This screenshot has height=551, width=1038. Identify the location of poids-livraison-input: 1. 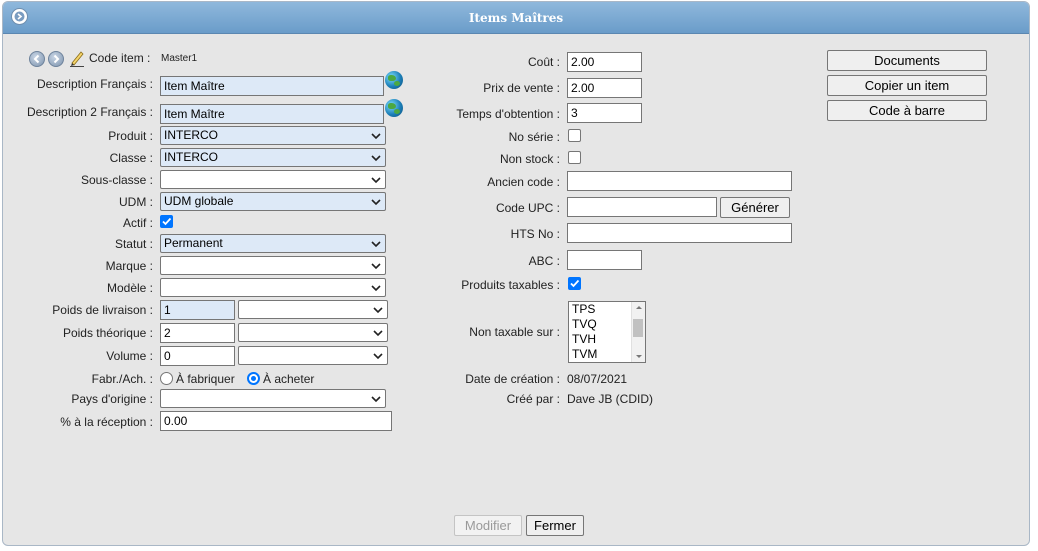
(197, 310).